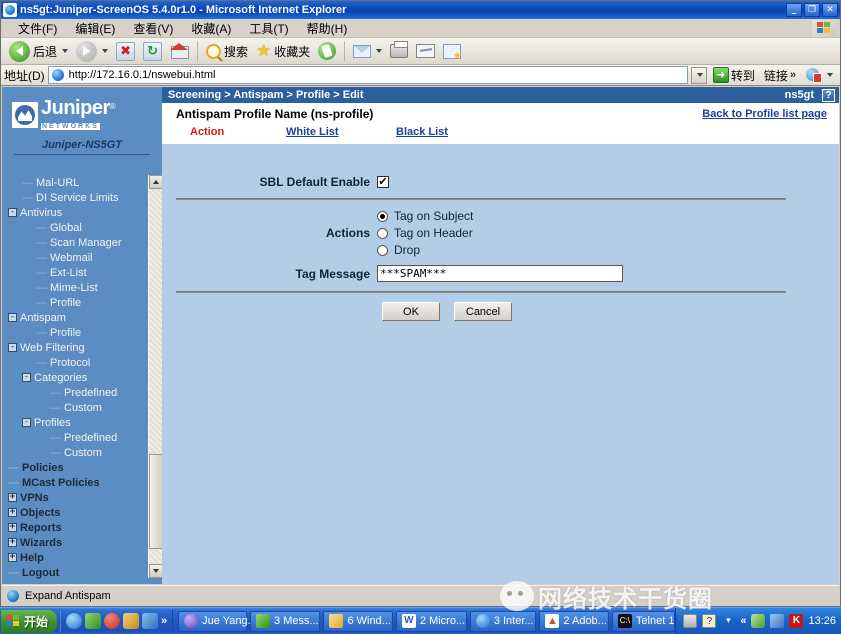 The image size is (841, 634). What do you see at coordinates (794, 10) in the screenshot?
I see `minimize-button: _` at bounding box center [794, 10].